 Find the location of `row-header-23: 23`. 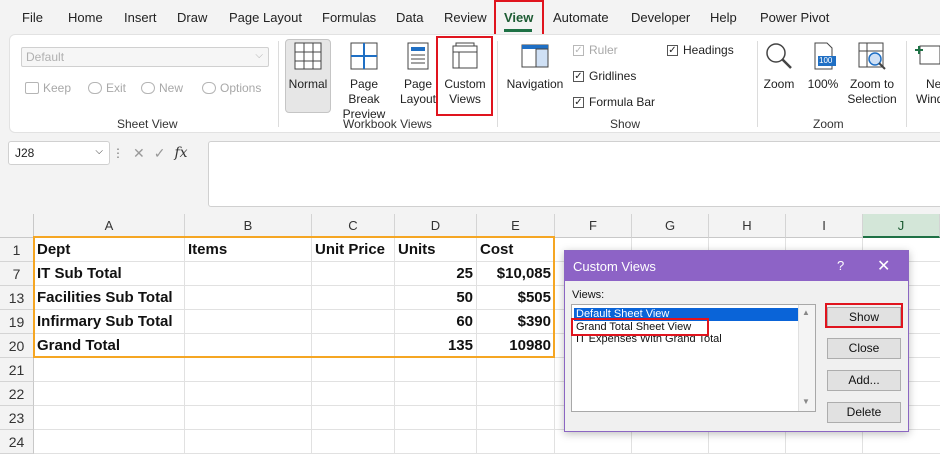

row-header-23: 23 is located at coordinates (17, 418).